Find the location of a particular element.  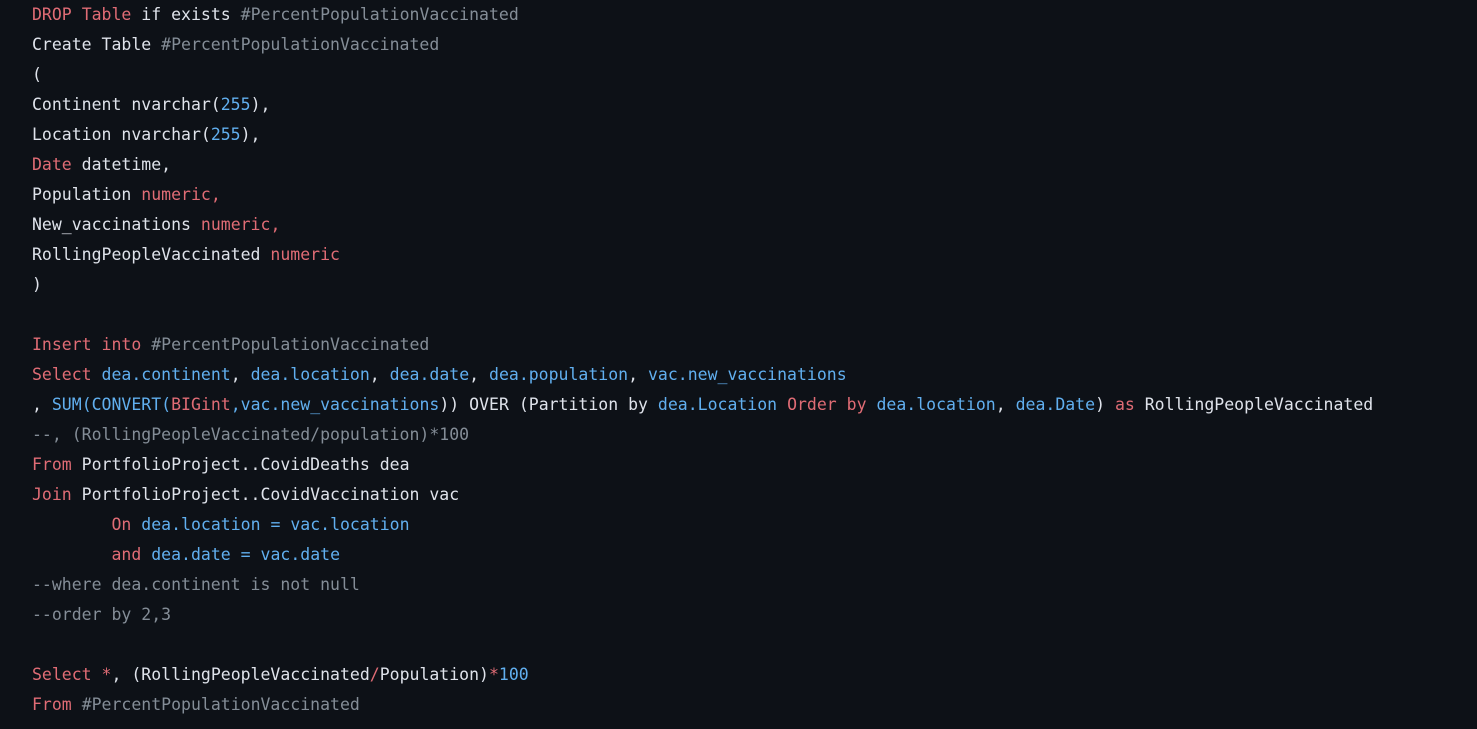

code-token: Location nvarchar( is located at coordinates (121, 134).